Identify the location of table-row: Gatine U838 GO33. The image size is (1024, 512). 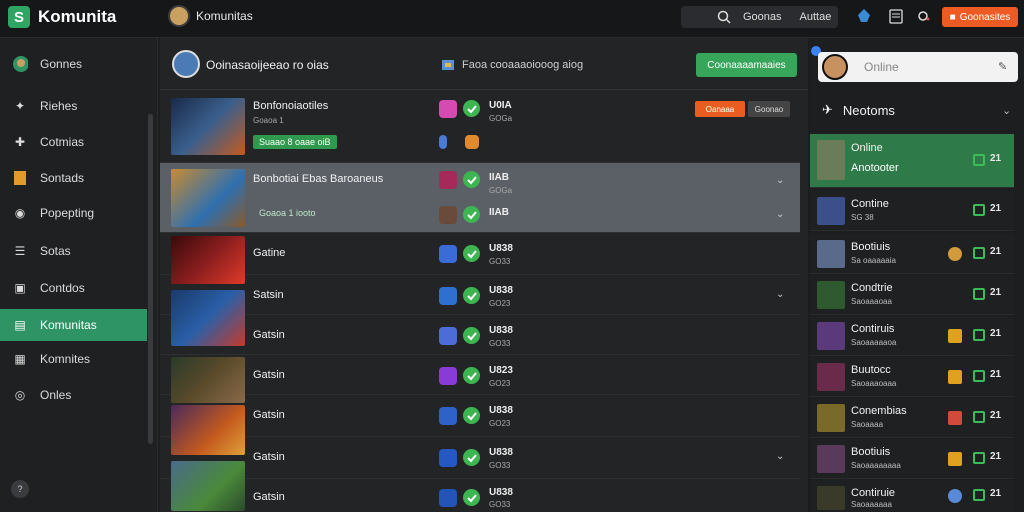
(480, 258).